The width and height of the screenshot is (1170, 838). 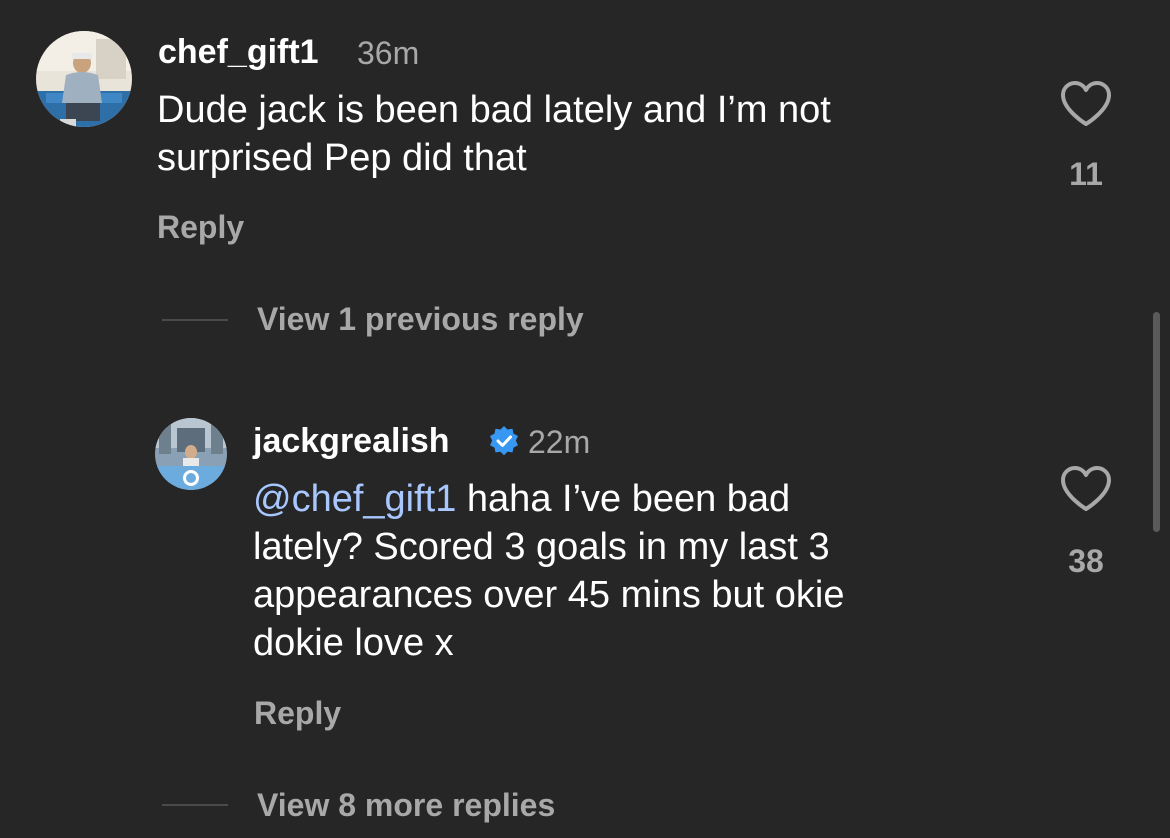 I want to click on verified-badge-icon, so click(x=504, y=441).